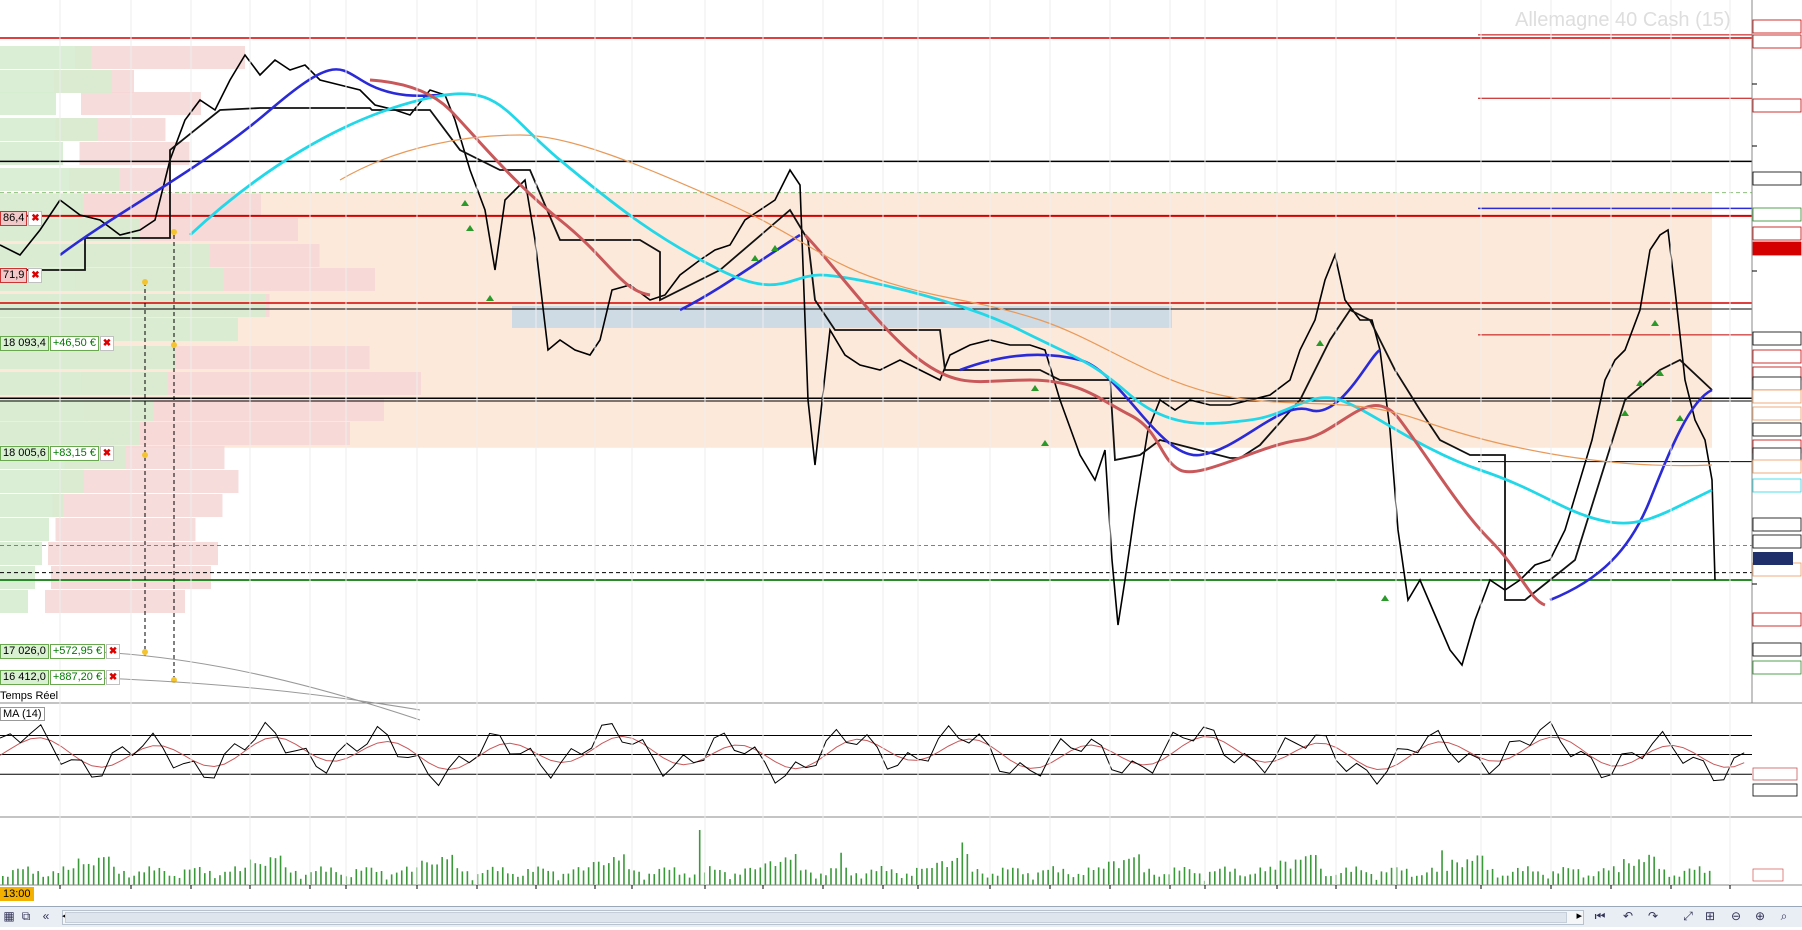 The width and height of the screenshot is (1802, 930). Describe the element at coordinates (1600, 916) in the screenshot. I see `step-back-icon: ⏮` at that location.